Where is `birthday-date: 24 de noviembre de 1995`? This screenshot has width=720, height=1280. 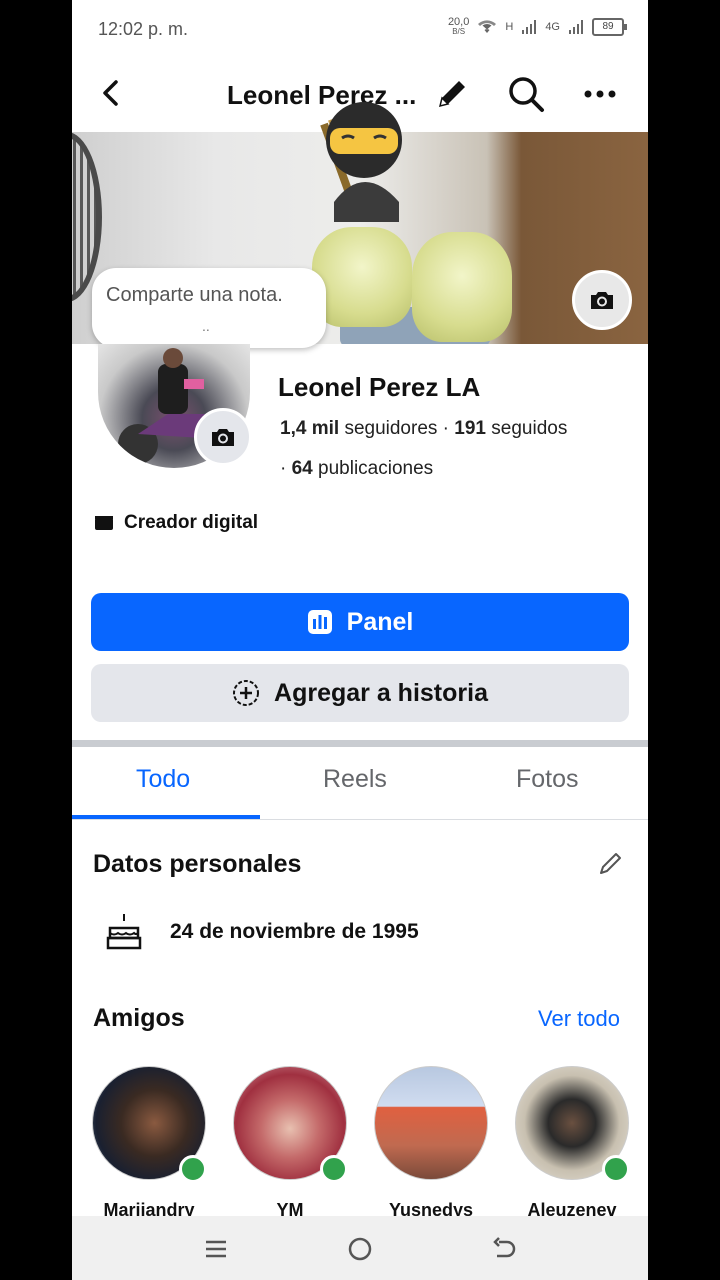 birthday-date: 24 de noviembre de 1995 is located at coordinates (294, 931).